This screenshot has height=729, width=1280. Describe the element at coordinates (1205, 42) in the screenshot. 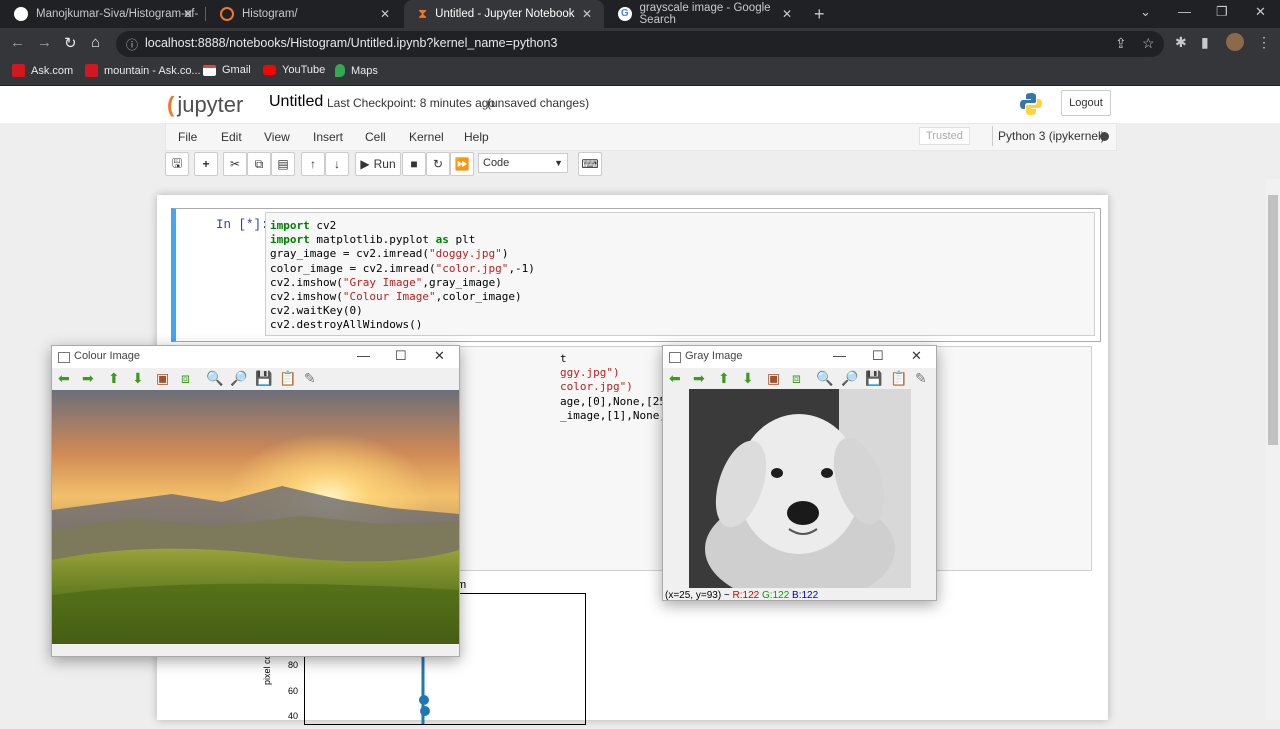

I see `side-panel-icon: ▮` at that location.